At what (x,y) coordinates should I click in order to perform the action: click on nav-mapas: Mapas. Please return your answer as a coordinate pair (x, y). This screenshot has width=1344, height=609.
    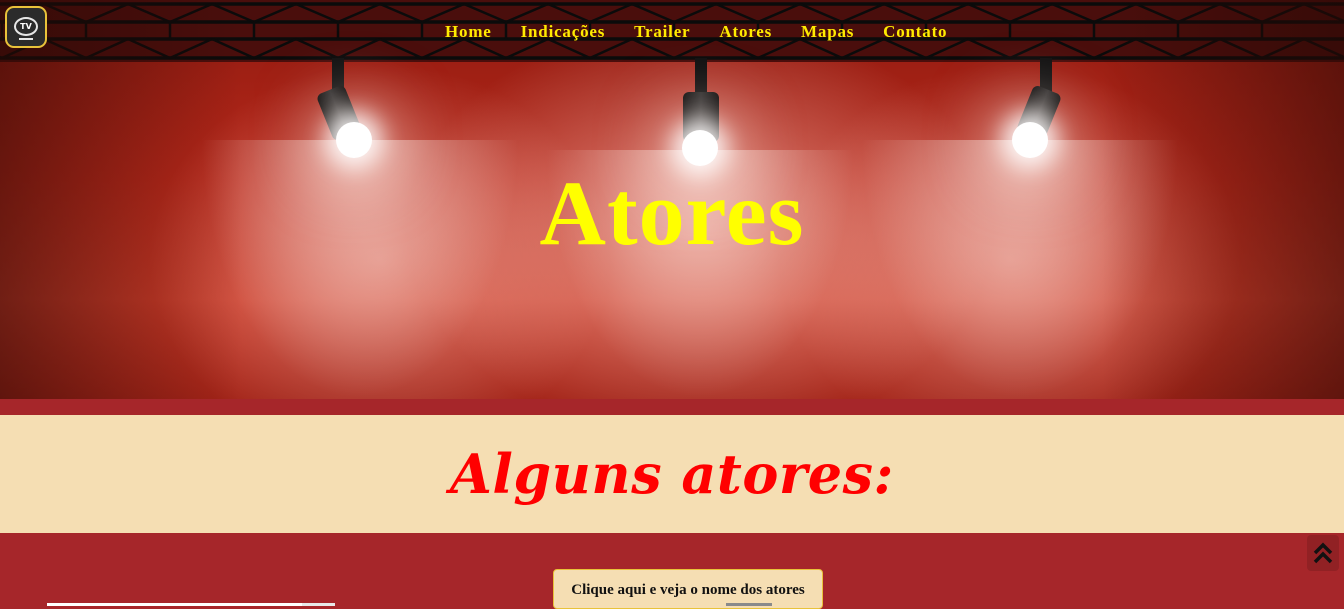
    Looking at the image, I should click on (827, 32).